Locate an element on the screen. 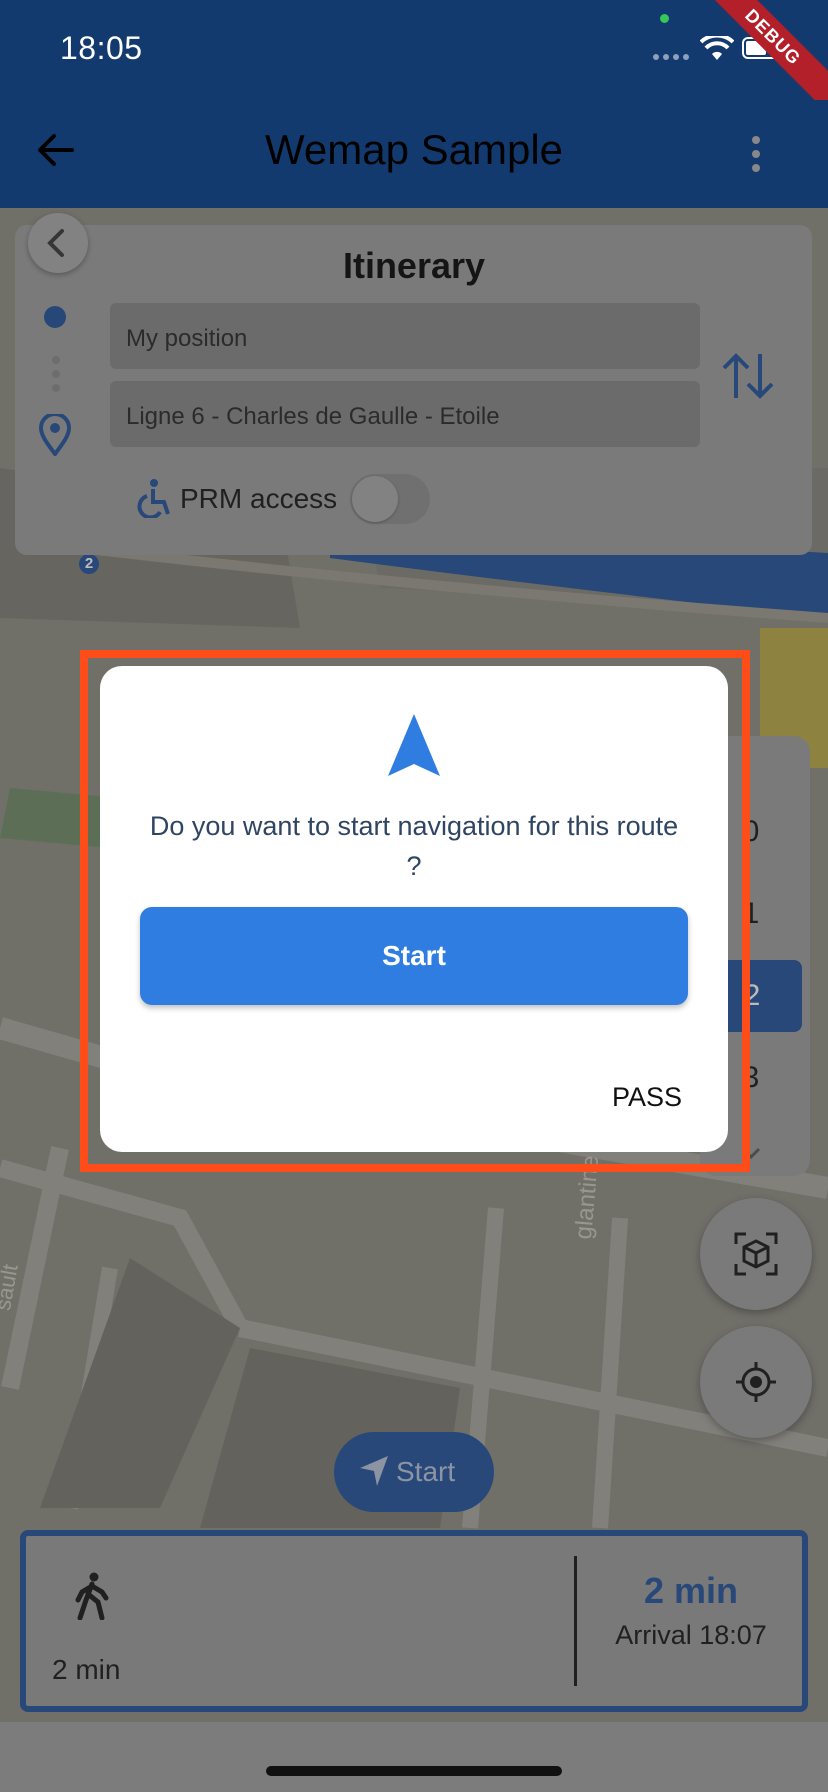 The width and height of the screenshot is (828, 1792). dialog-start-button: Start is located at coordinates (414, 956).